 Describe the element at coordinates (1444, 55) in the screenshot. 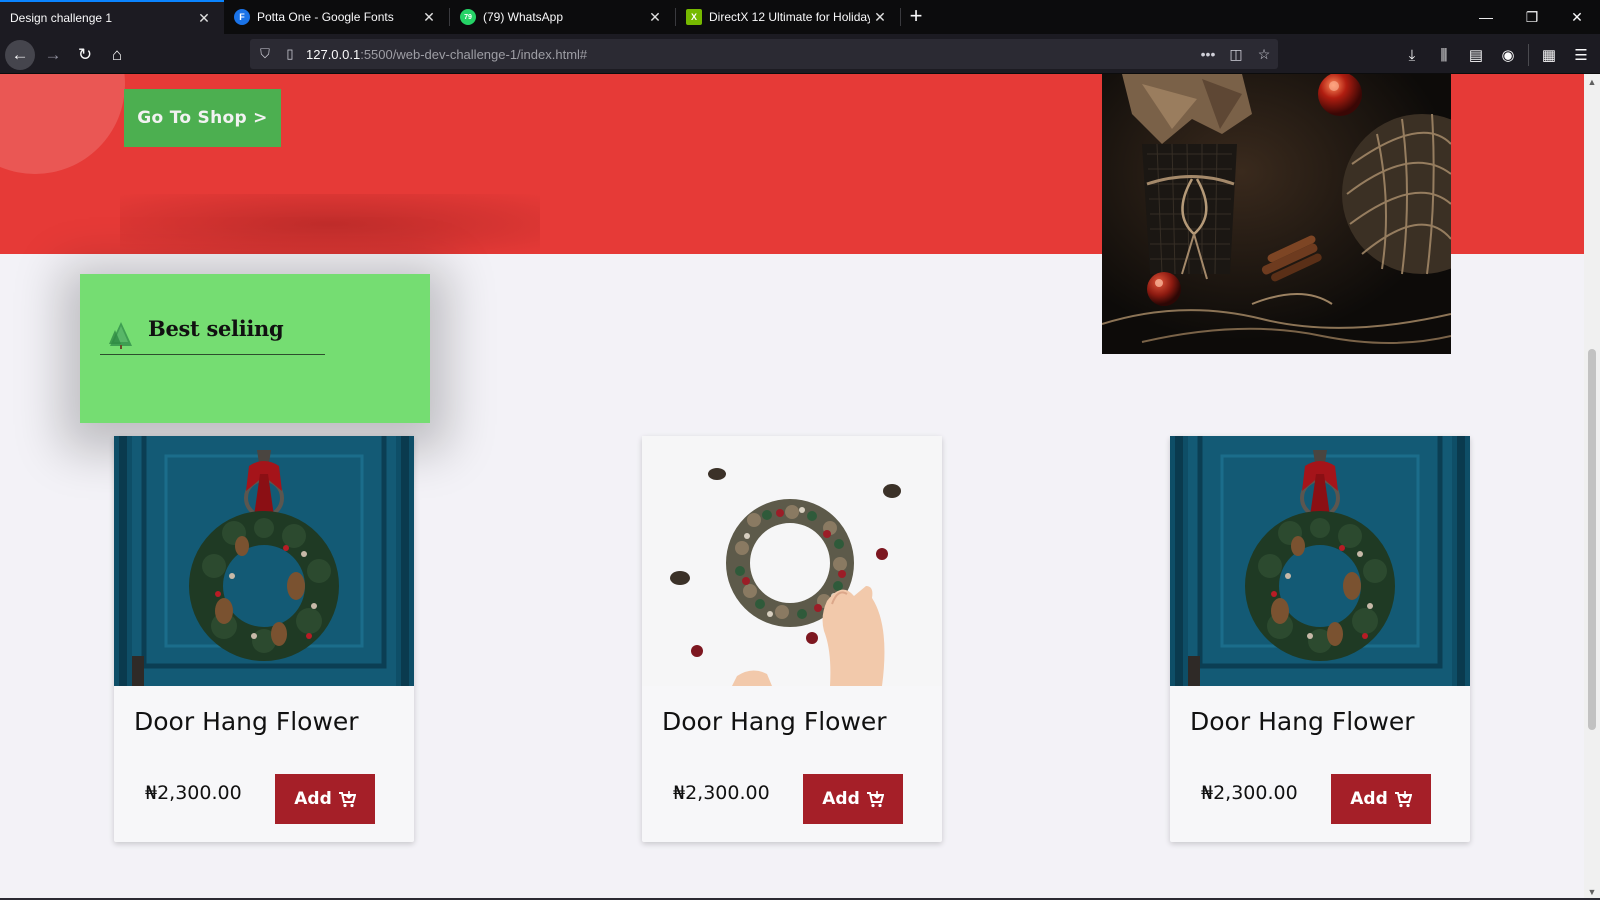

I see `library-icon: ⫼` at that location.